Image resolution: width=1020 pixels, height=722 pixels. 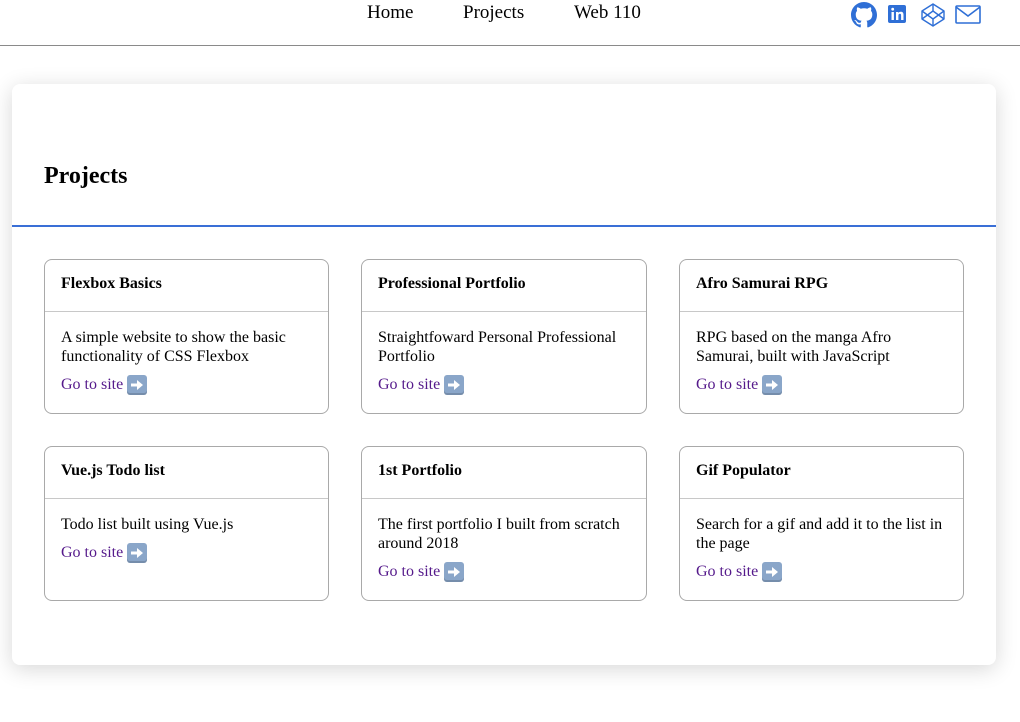 I want to click on nav-link-home: Home, so click(x=390, y=13).